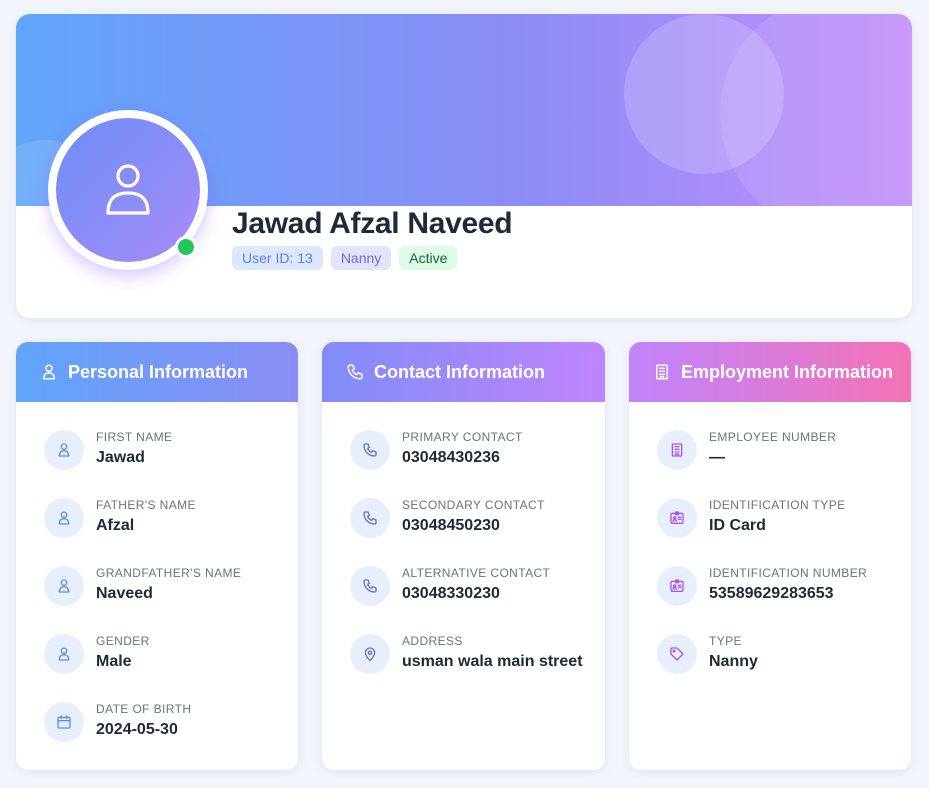 The image size is (929, 788). I want to click on user-name: Jawad Afzal Naveed, so click(372, 223).